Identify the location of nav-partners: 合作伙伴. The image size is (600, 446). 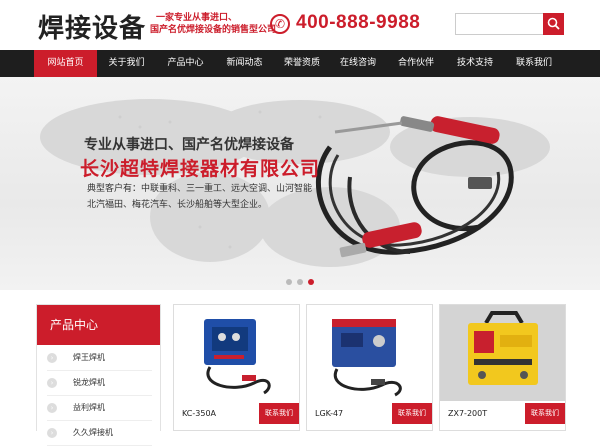
(416, 63).